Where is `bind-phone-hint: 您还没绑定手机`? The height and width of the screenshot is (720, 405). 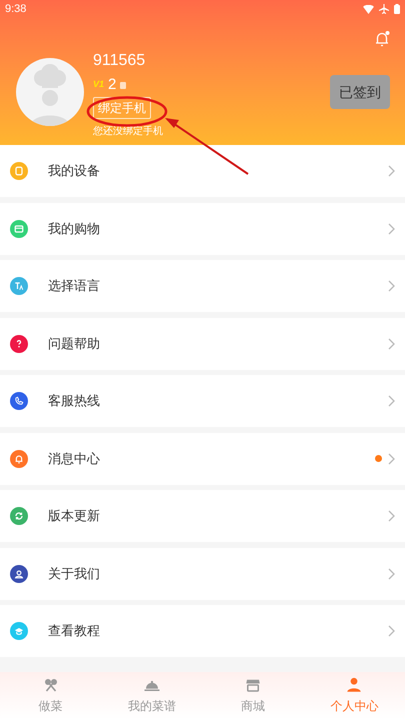 bind-phone-hint: 您还没绑定手机 is located at coordinates (128, 131).